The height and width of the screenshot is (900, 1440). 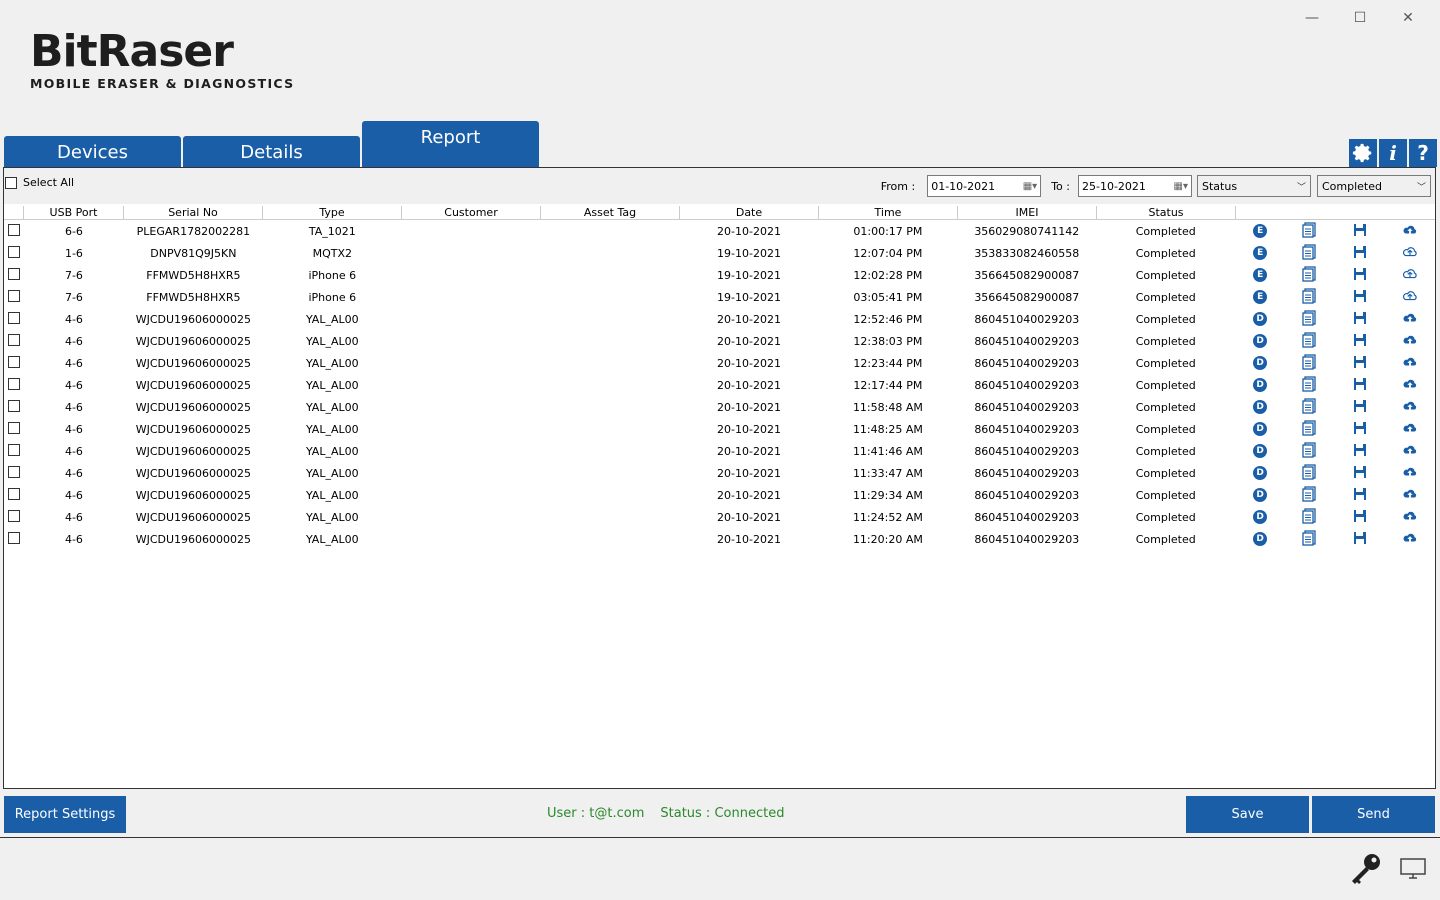 What do you see at coordinates (471, 212) in the screenshot?
I see `col-customer: Customer` at bounding box center [471, 212].